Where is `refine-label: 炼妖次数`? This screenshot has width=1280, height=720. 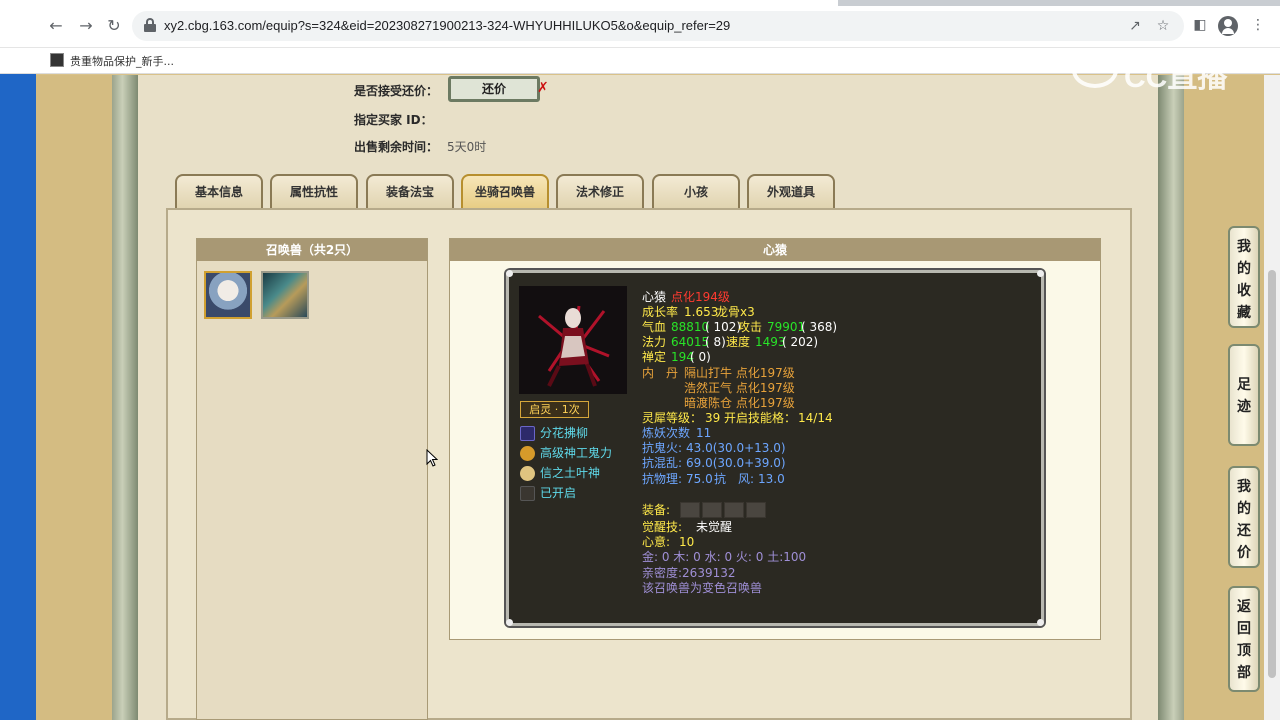
refine-label: 炼妖次数 is located at coordinates (666, 433).